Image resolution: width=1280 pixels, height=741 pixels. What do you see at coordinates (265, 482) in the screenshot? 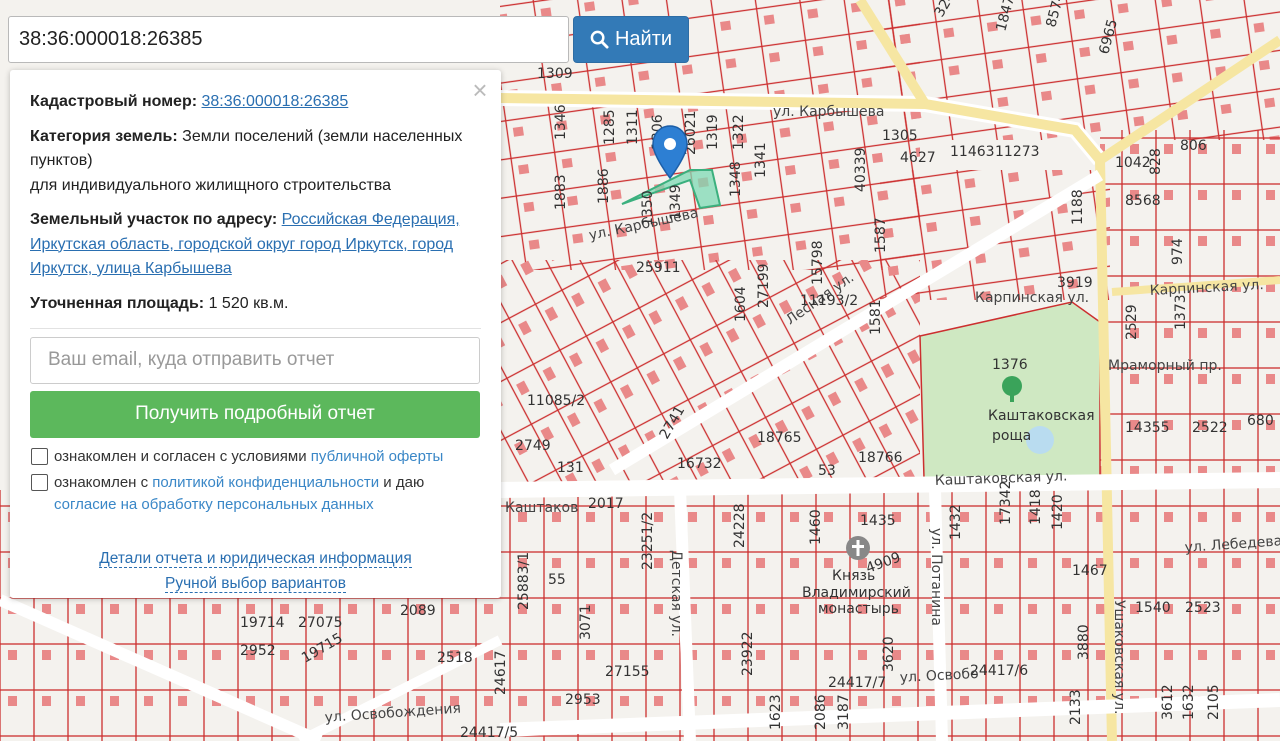
I see `privacy-policy-link: политикой конфиденциальности` at bounding box center [265, 482].